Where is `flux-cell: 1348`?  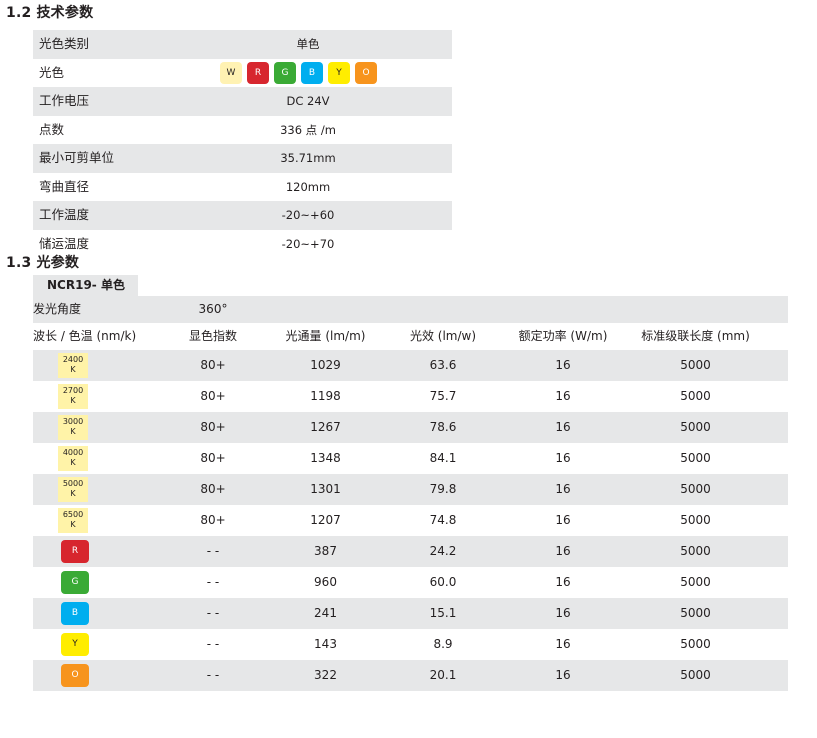 flux-cell: 1348 is located at coordinates (325, 458).